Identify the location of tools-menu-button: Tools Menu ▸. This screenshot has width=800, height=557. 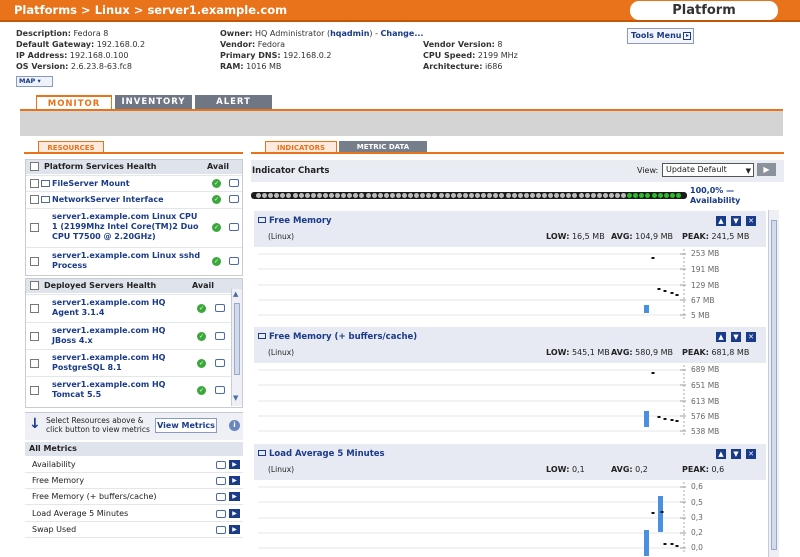
(660, 36).